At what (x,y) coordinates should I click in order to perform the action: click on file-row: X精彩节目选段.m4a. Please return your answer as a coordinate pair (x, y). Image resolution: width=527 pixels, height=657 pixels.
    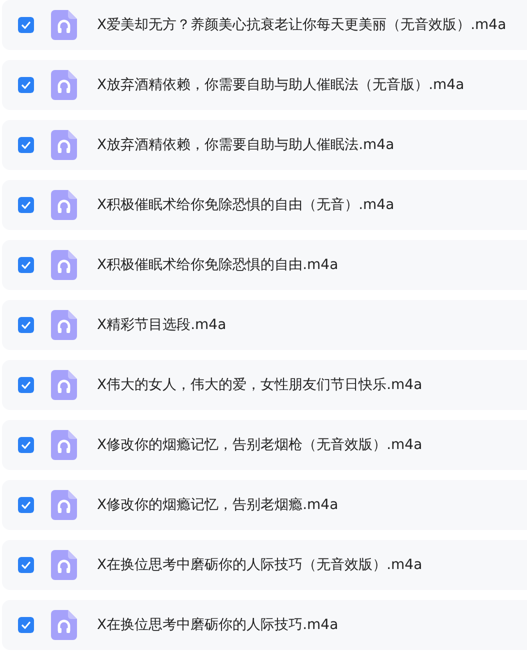
    Looking at the image, I should click on (264, 325).